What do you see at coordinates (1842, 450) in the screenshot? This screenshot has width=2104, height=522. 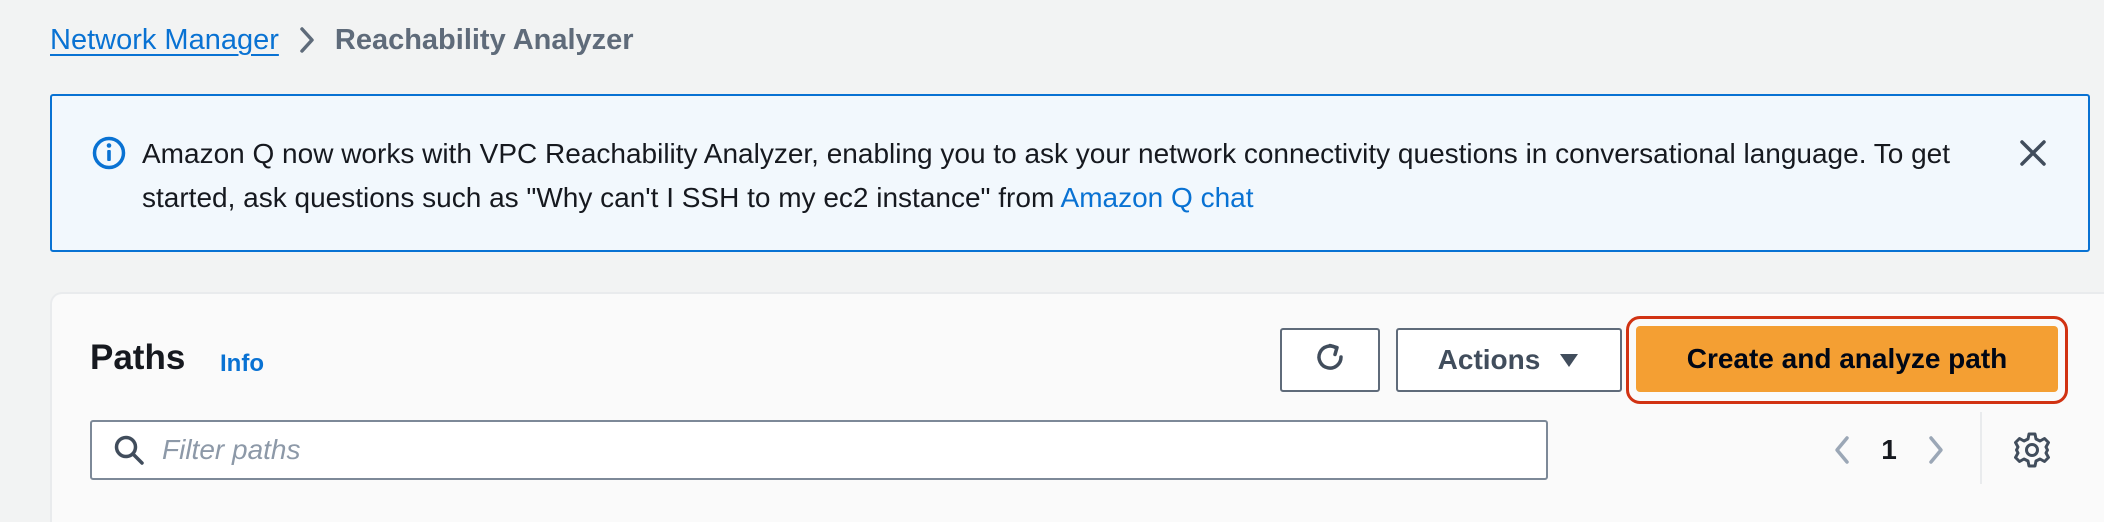 I see `previous-page-icon` at bounding box center [1842, 450].